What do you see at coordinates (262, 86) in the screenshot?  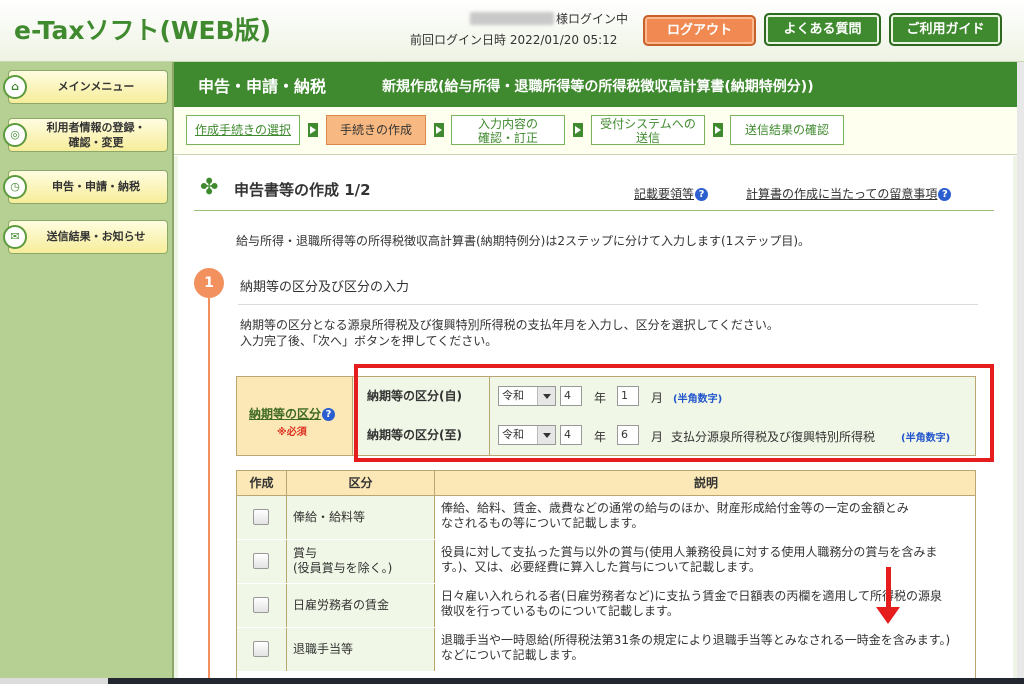 I see `page-title: 申告・申請・納税` at bounding box center [262, 86].